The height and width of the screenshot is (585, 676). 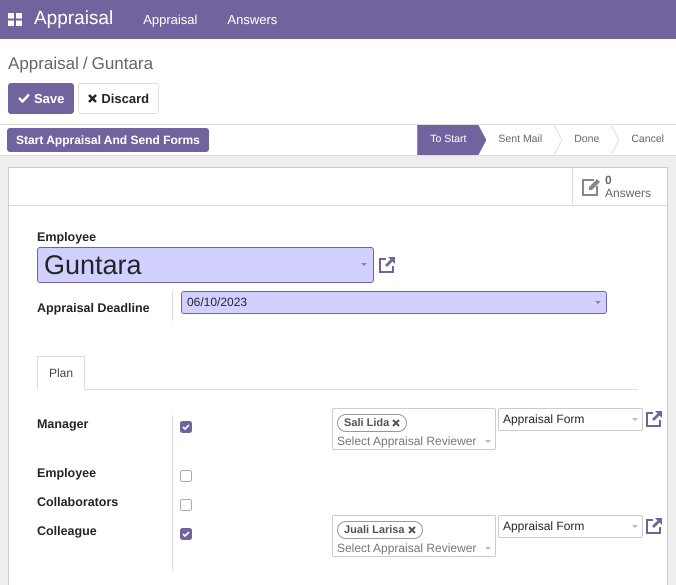 What do you see at coordinates (170, 20) in the screenshot?
I see `menu-item: Appraisal` at bounding box center [170, 20].